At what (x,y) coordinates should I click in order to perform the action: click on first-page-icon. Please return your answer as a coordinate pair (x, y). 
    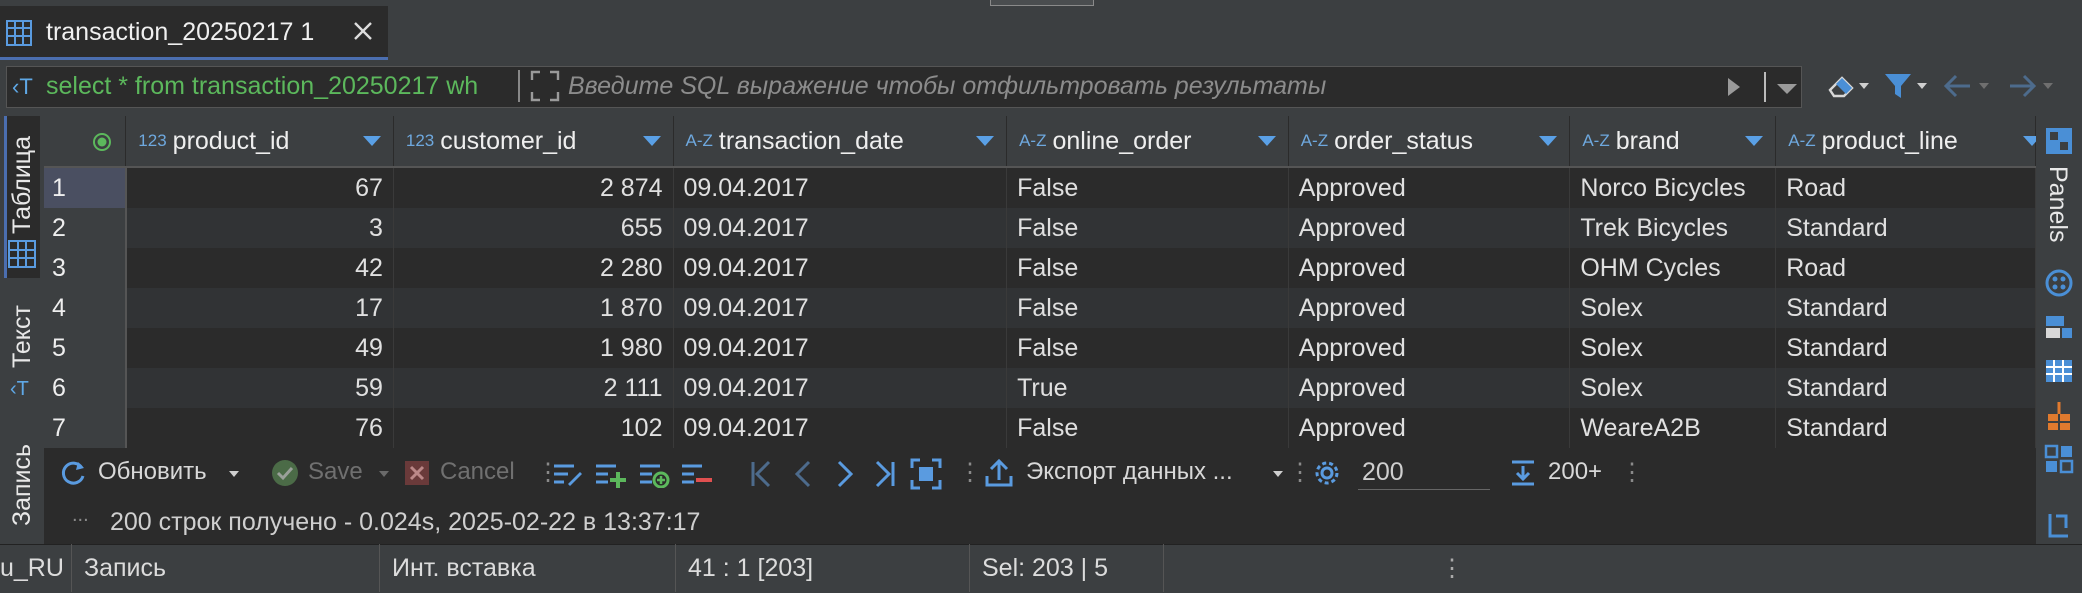
    Looking at the image, I should click on (761, 474).